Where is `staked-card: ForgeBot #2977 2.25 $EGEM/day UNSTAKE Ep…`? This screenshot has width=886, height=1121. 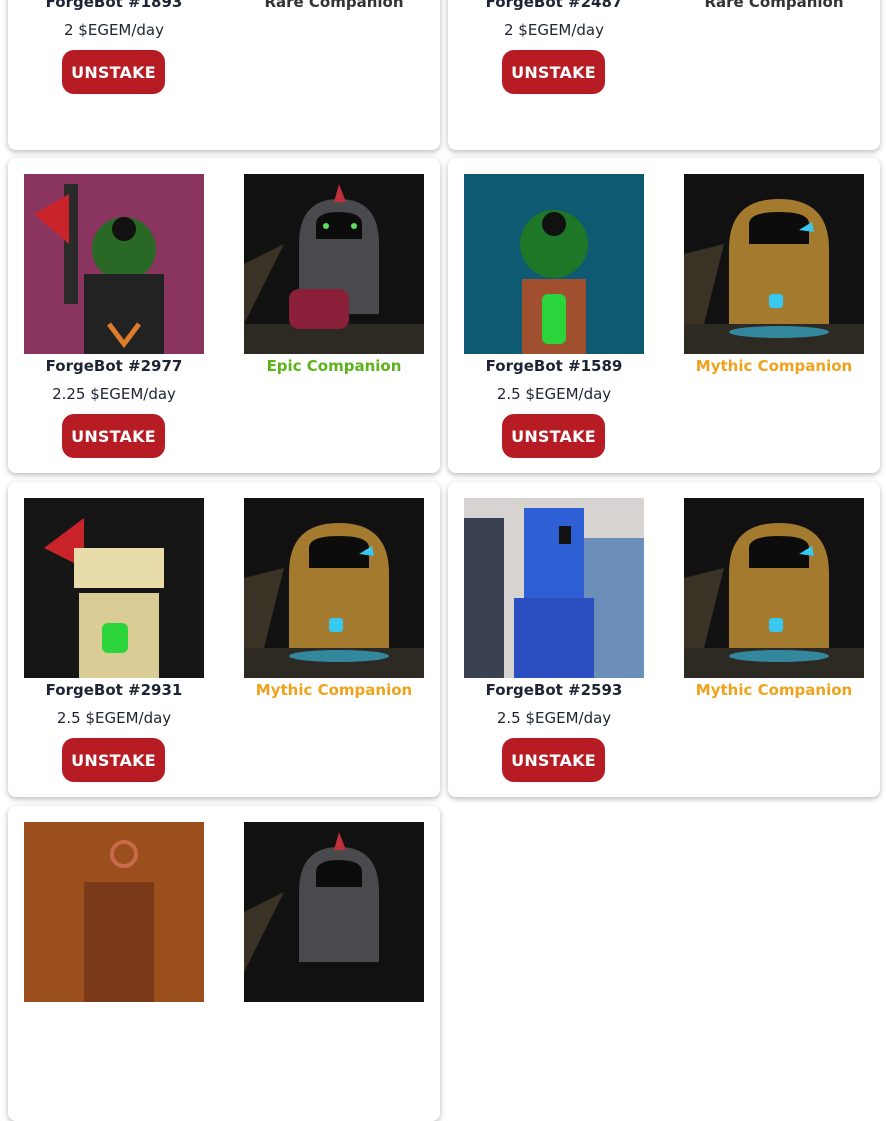
staked-card: ForgeBot #2977 2.25 $EGEM/day UNSTAKE Ep… is located at coordinates (224, 315).